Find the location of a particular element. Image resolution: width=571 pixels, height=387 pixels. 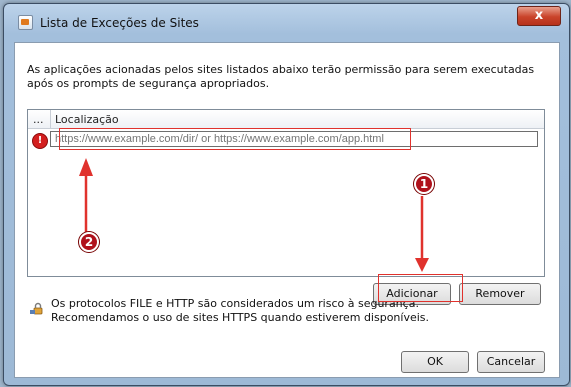

table-header: ... Localização is located at coordinates (286, 119).